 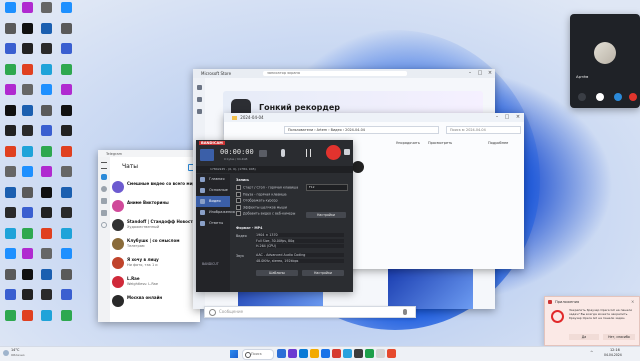 What do you see at coordinates (619, 337) in the screenshot?
I see `toast-no-button: Нет, спасибо` at bounding box center [619, 337].